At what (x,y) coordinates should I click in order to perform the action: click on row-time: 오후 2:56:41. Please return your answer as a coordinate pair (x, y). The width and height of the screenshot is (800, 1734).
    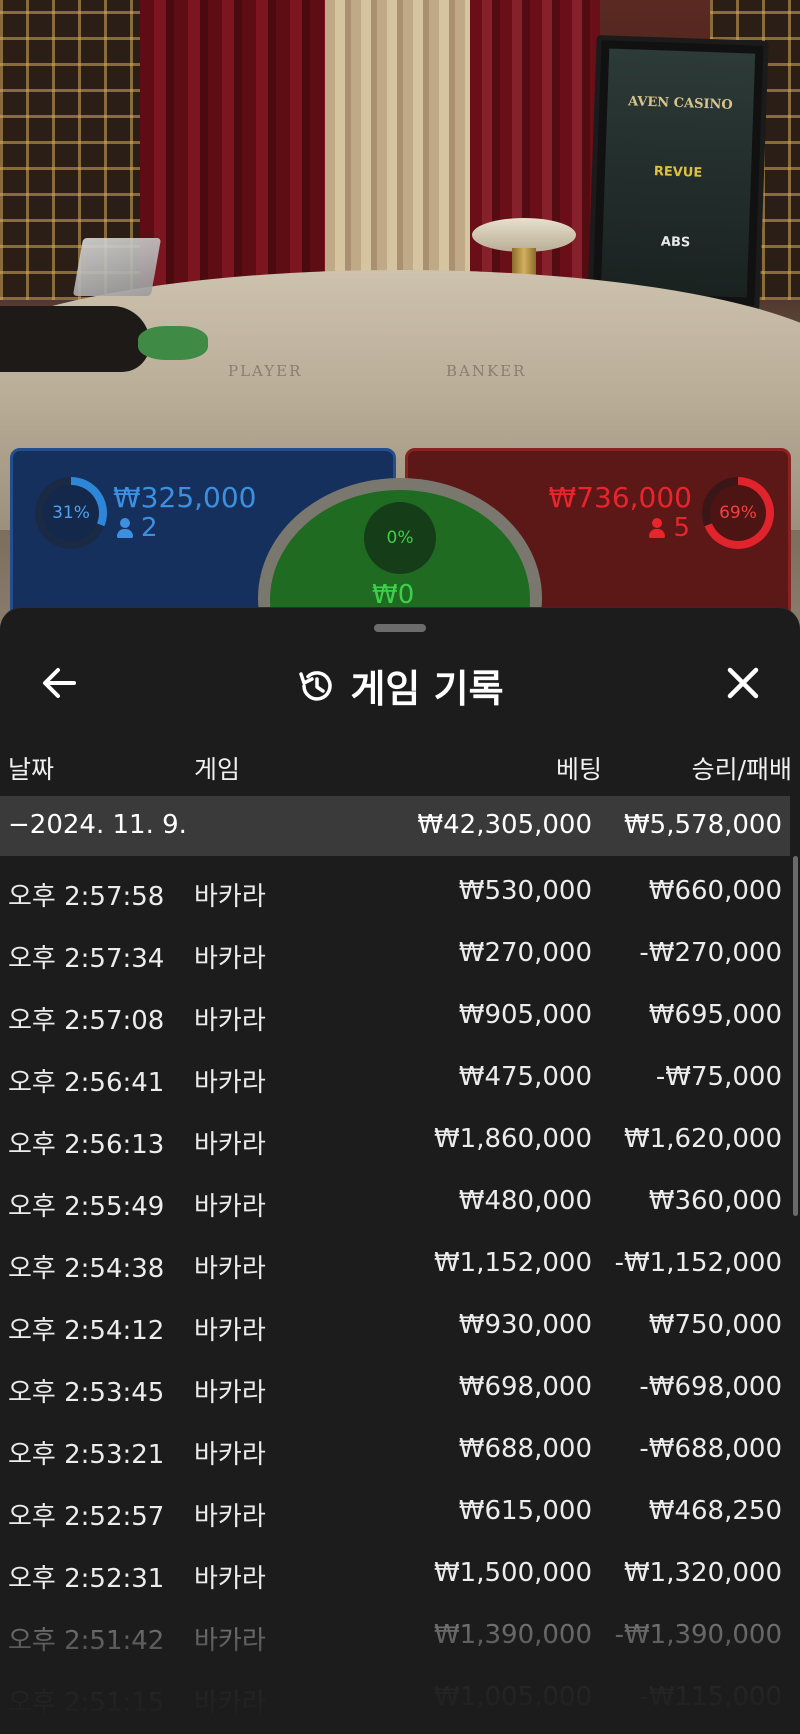
    Looking at the image, I should click on (86, 1083).